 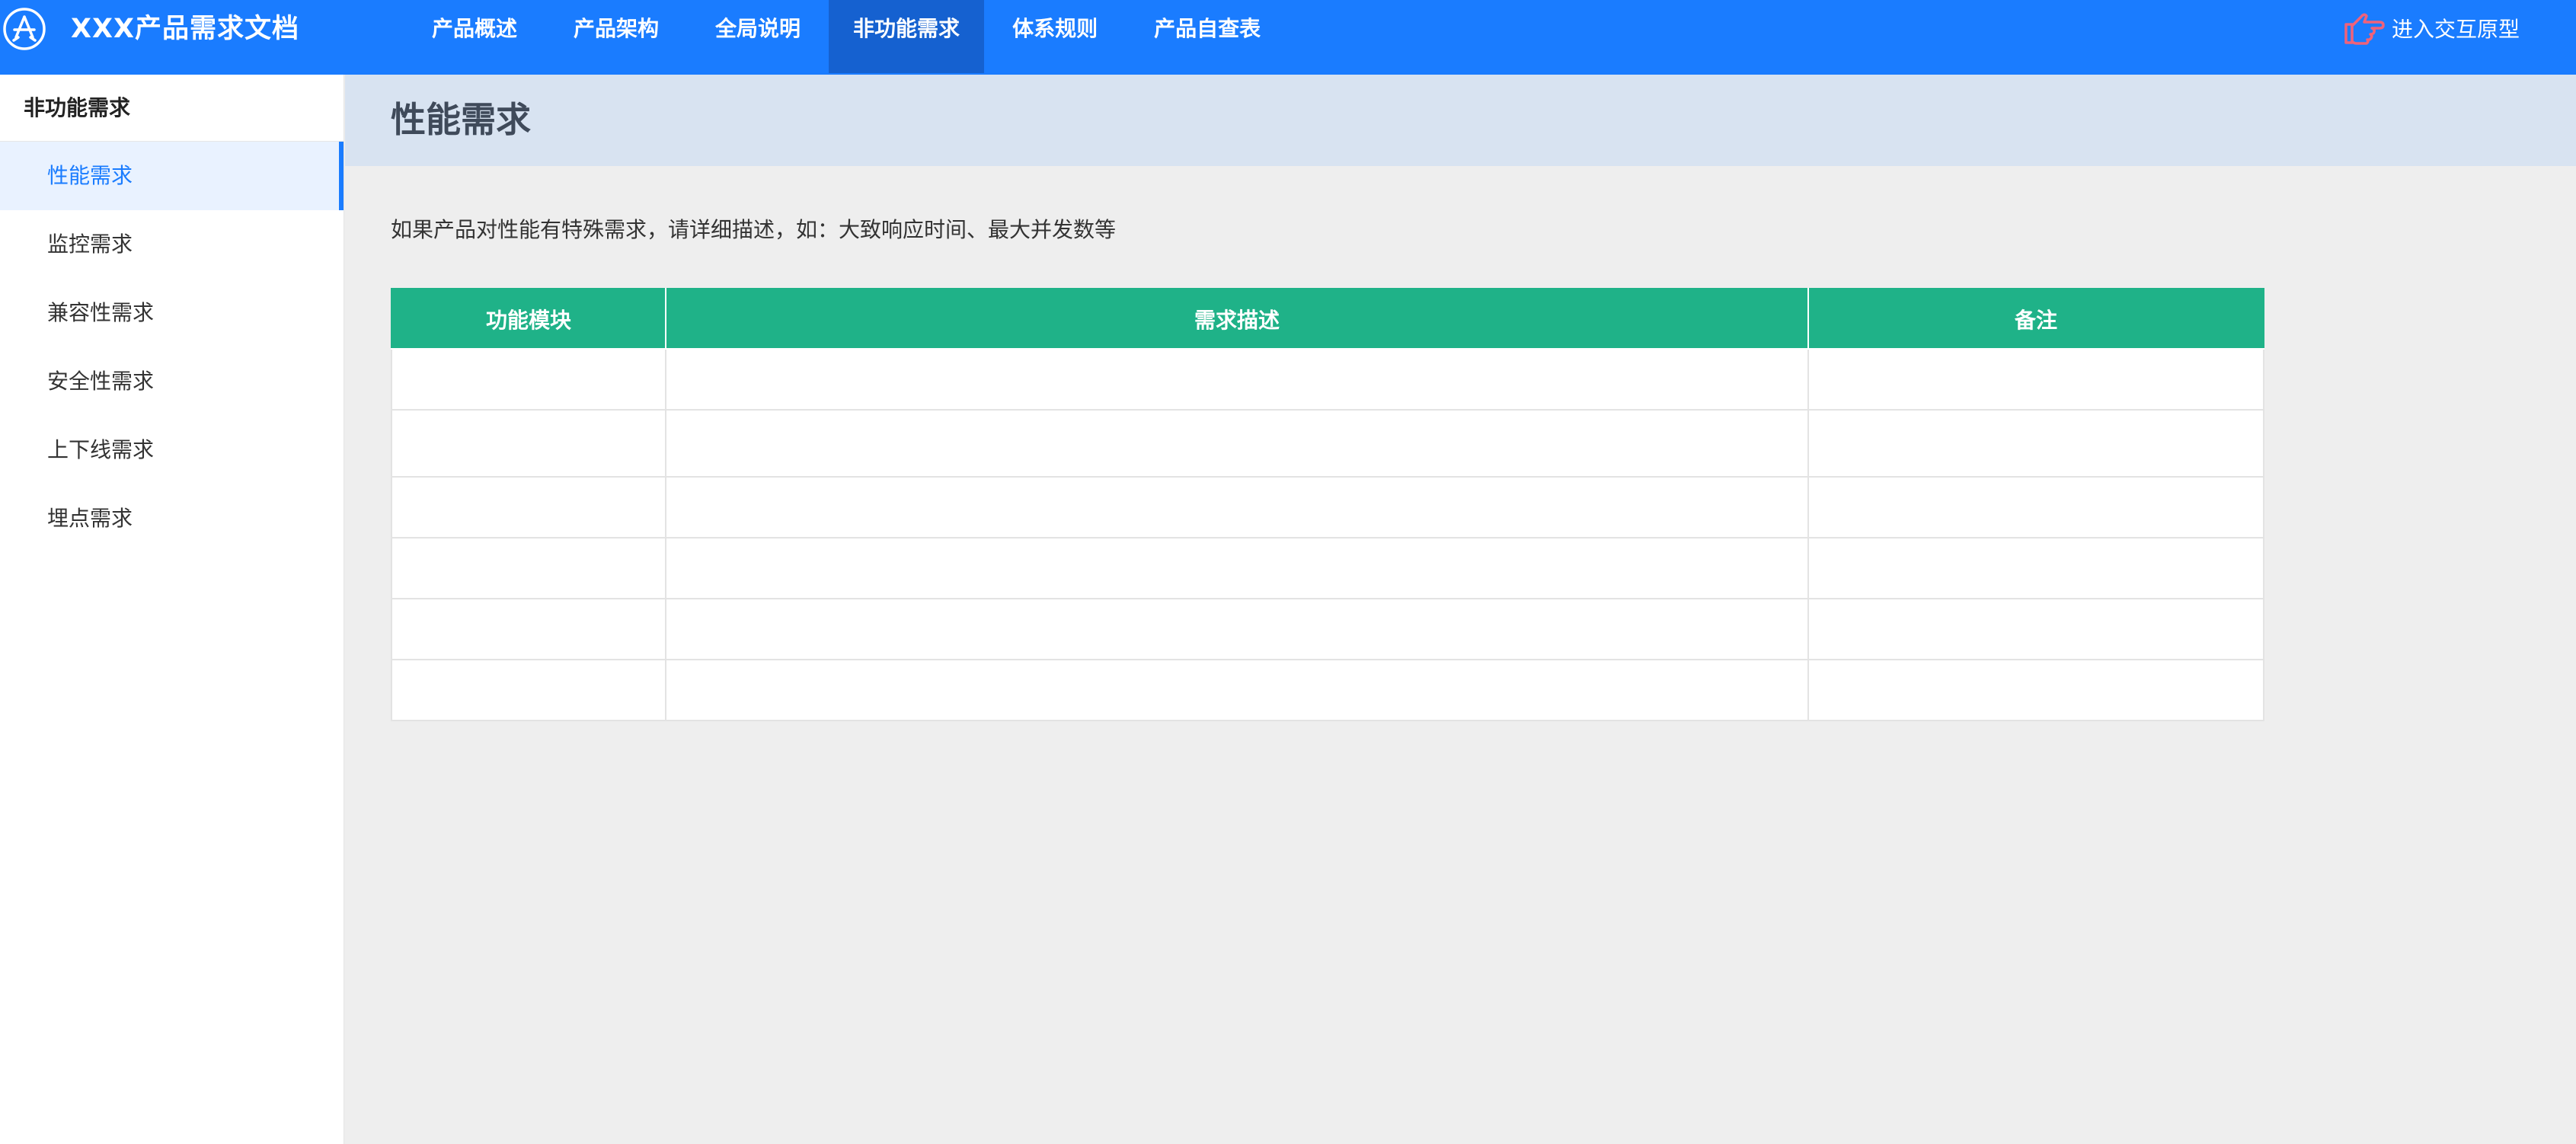 I want to click on column-header-description: 需求描述, so click(x=1237, y=319).